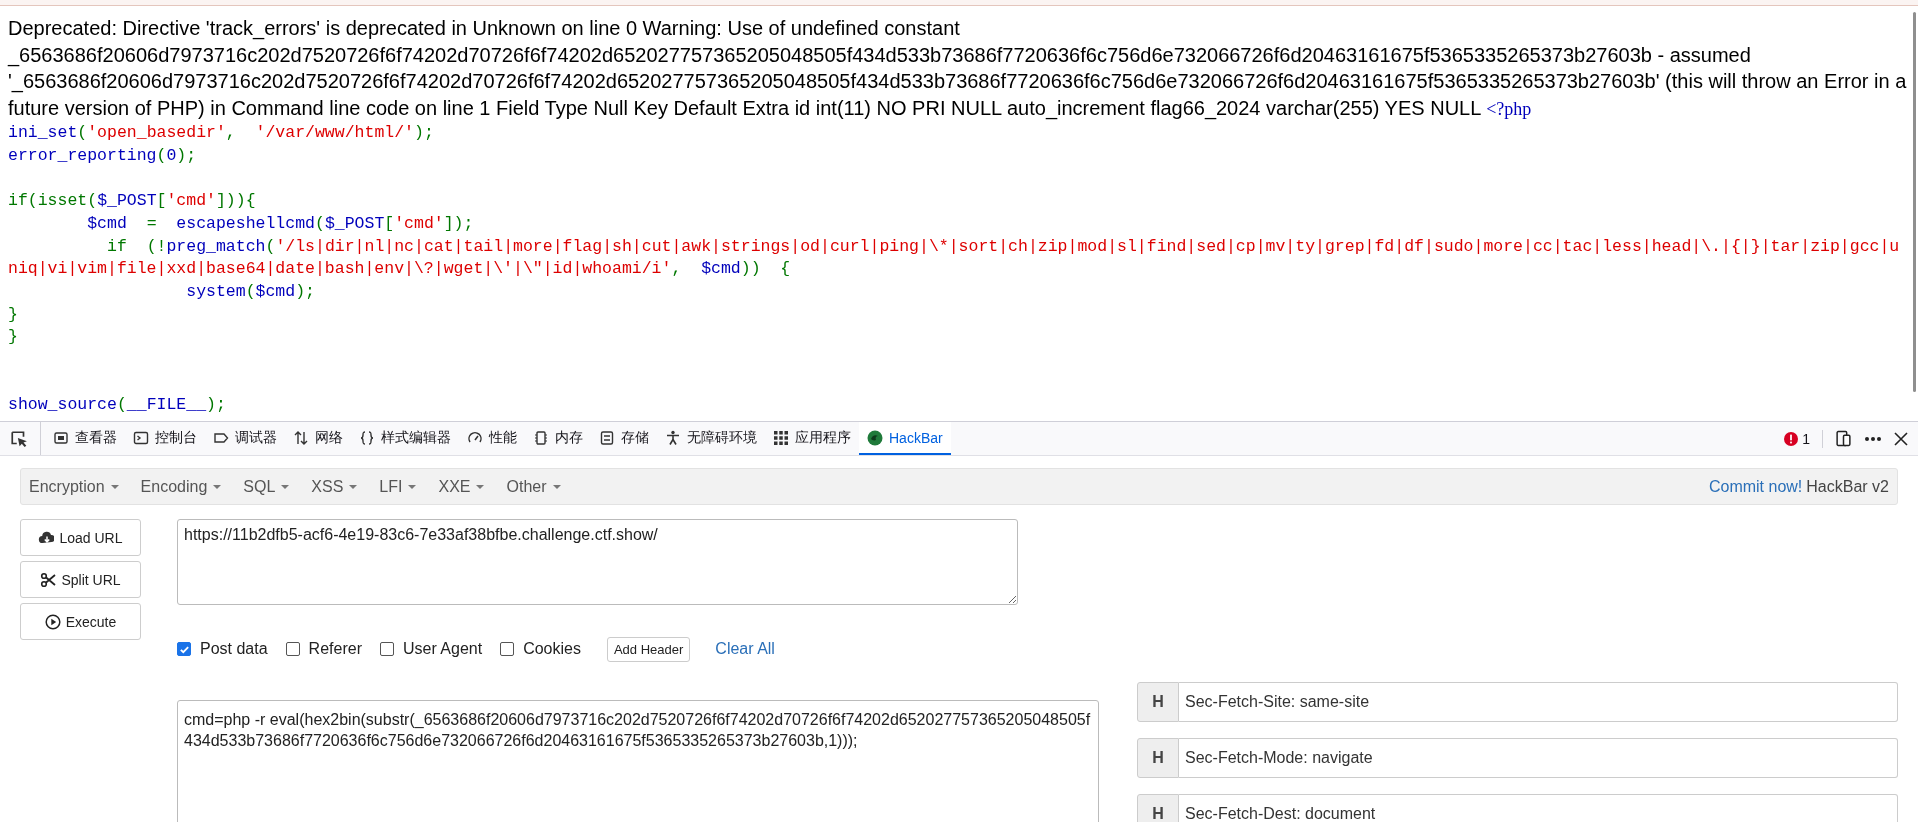 The width and height of the screenshot is (1918, 822). Describe the element at coordinates (812, 438) in the screenshot. I see `devtools-tab: 应用程序` at that location.